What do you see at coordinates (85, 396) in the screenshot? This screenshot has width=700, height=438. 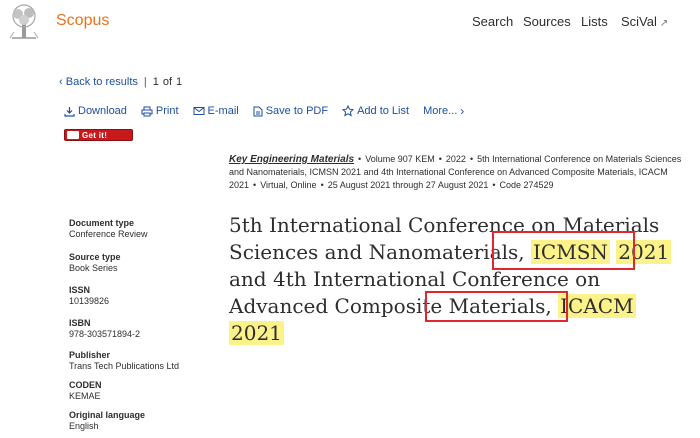 I see `meta-value: KEMAE` at bounding box center [85, 396].